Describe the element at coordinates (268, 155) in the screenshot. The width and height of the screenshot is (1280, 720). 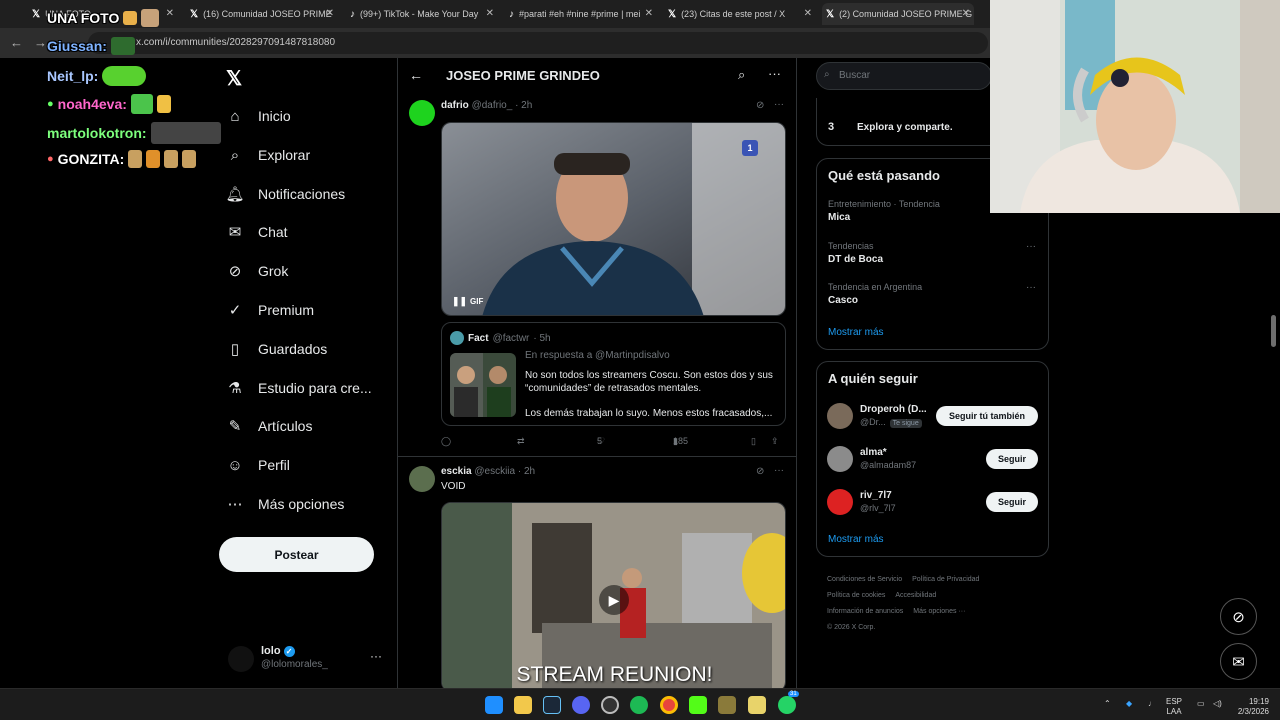
I see `nav-item-explorar: ⌕ Explorar` at that location.